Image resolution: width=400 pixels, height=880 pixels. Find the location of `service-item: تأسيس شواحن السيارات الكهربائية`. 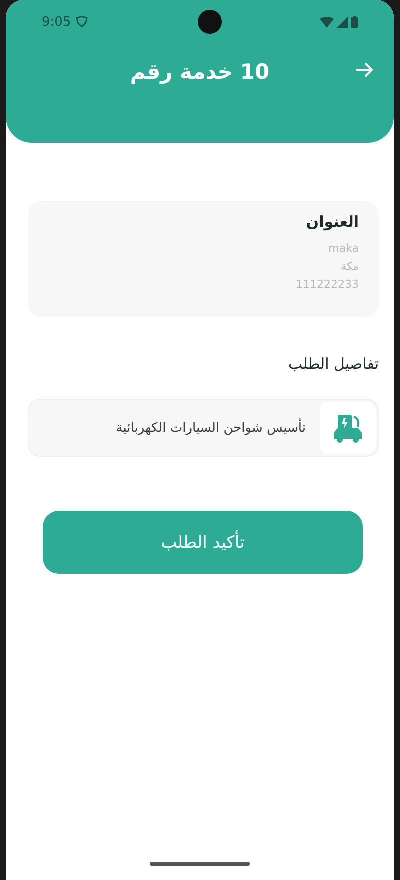

service-item: تأسيس شواحن السيارات الكهربائية is located at coordinates (203, 428).